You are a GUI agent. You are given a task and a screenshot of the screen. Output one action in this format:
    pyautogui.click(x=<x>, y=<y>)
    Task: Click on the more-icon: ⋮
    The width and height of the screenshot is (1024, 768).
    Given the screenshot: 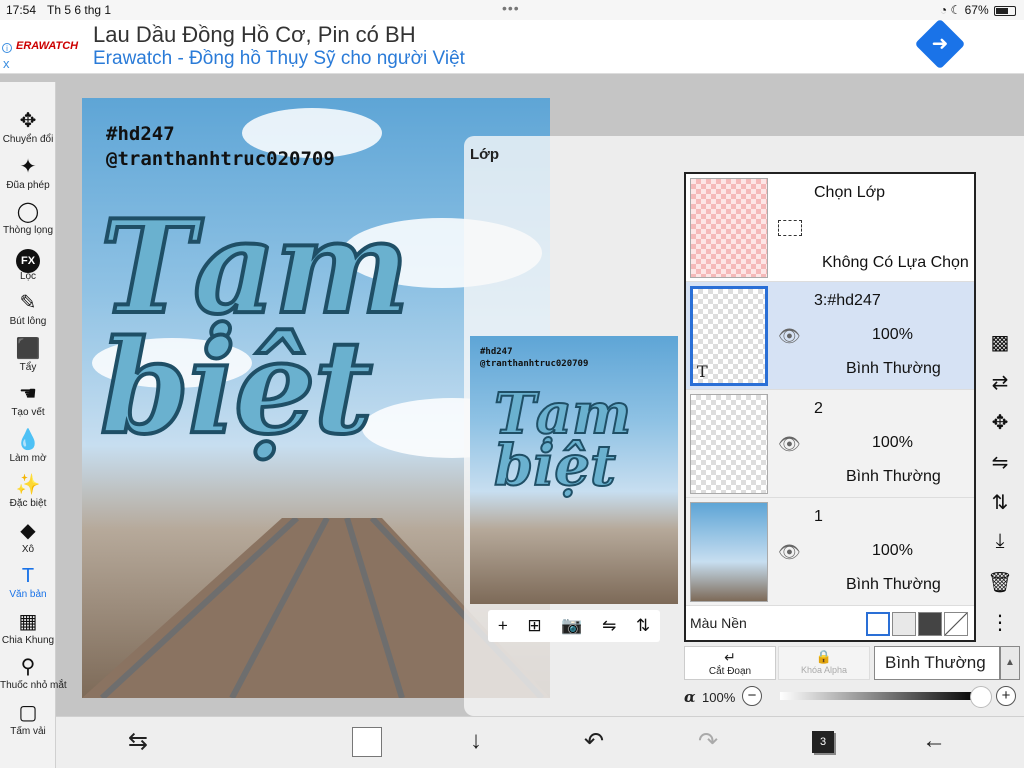 What is the action you would take?
    pyautogui.click(x=1000, y=622)
    